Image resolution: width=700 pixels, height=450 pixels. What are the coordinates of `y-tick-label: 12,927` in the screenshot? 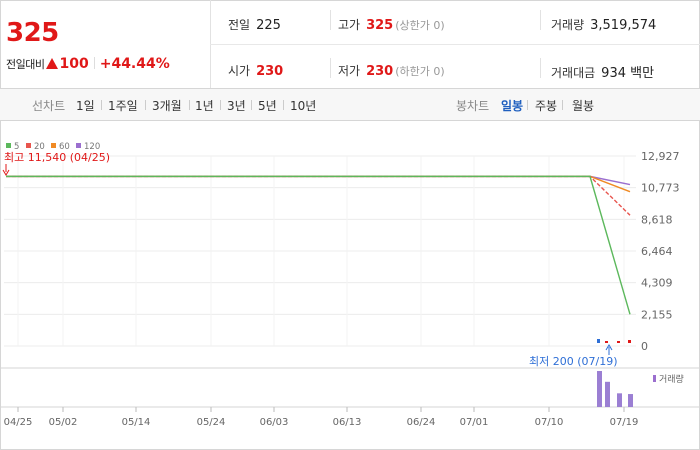 It's located at (660, 156).